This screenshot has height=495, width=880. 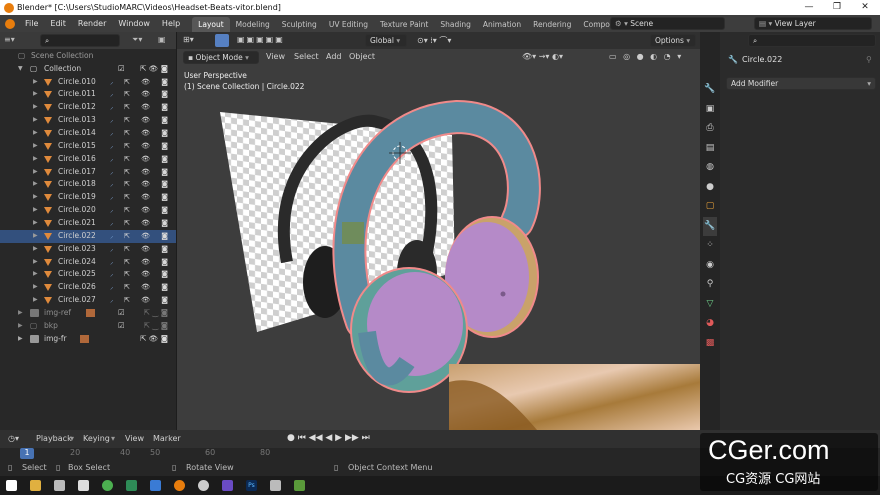 I want to click on add-modifier-button: Add Modifier ▾, so click(x=801, y=83).